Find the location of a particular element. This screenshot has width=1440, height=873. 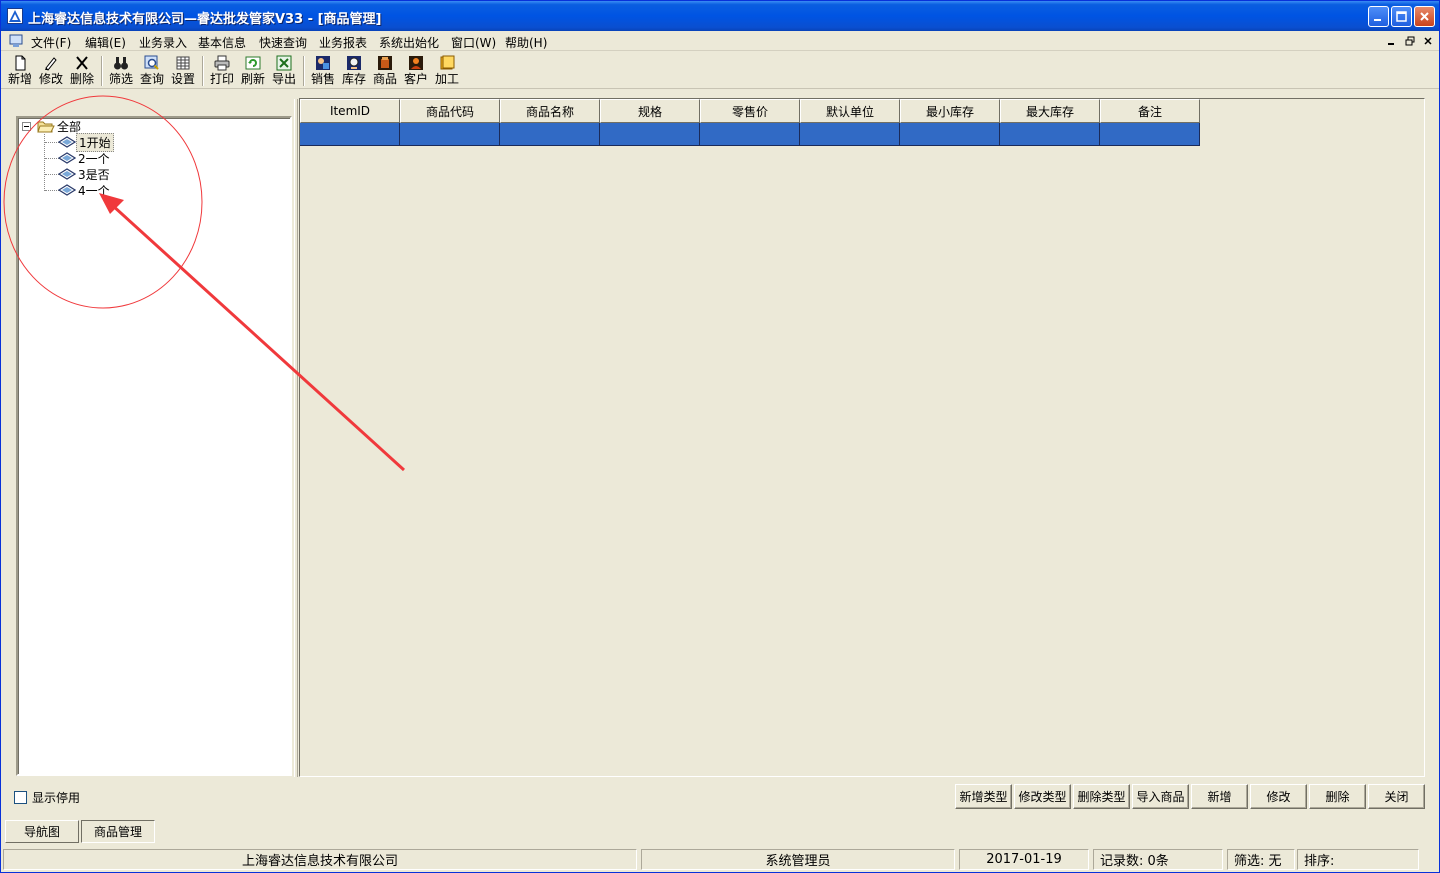

app-icon is located at coordinates (15, 16).